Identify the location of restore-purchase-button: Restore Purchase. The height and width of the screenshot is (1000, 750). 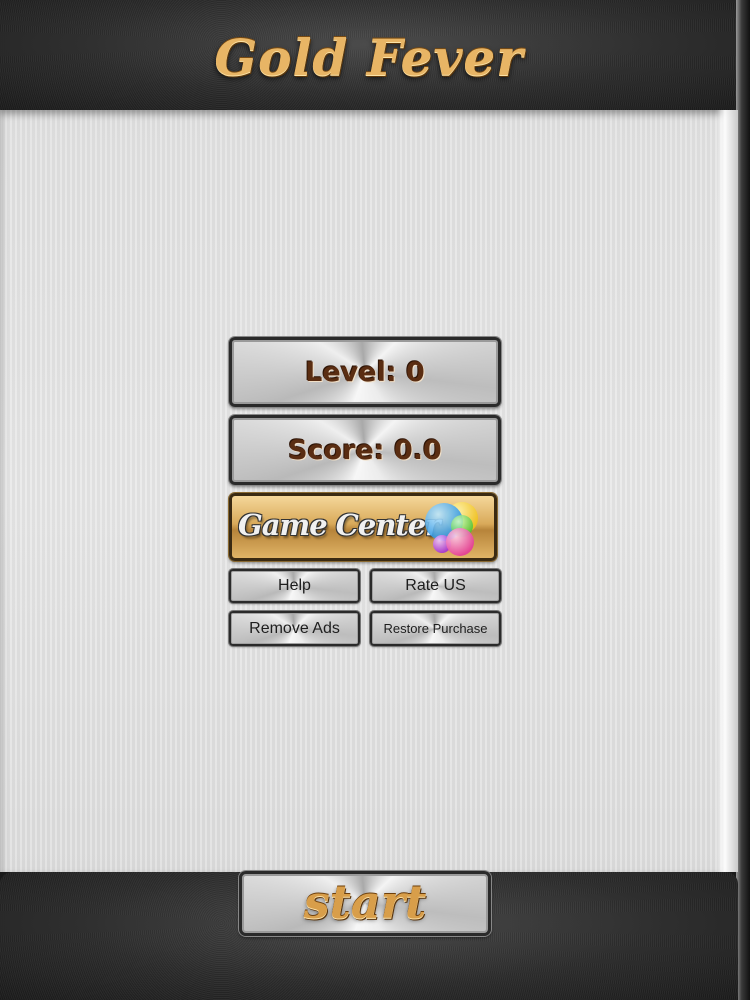
(435, 628).